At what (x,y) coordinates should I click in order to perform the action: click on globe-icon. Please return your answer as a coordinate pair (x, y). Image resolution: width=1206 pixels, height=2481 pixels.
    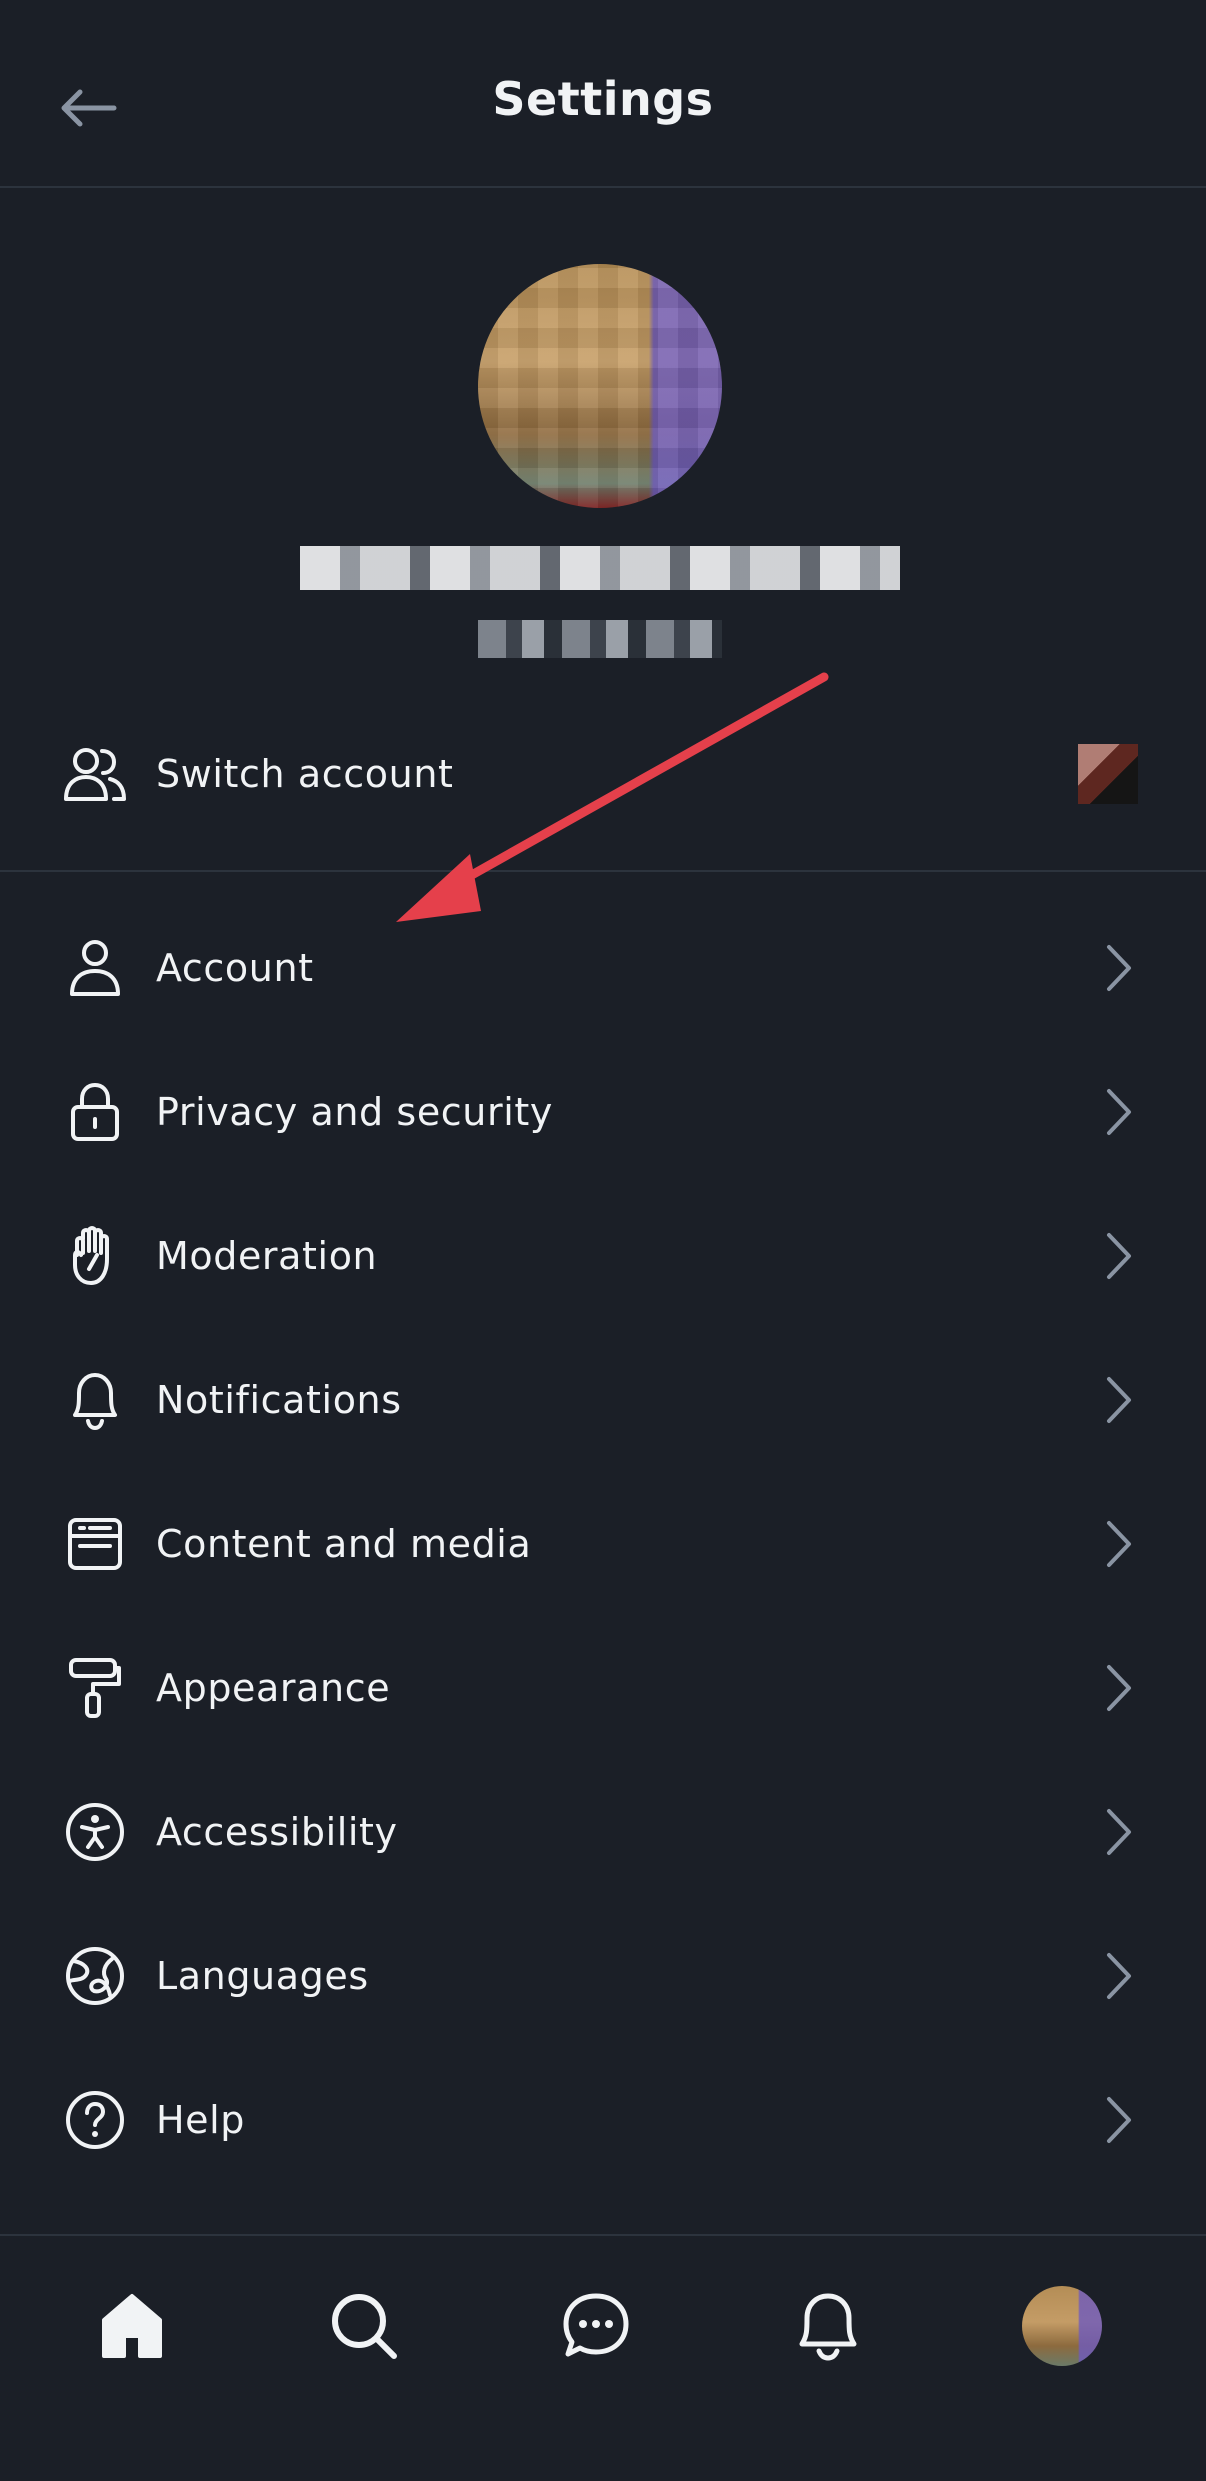
    Looking at the image, I should click on (95, 1976).